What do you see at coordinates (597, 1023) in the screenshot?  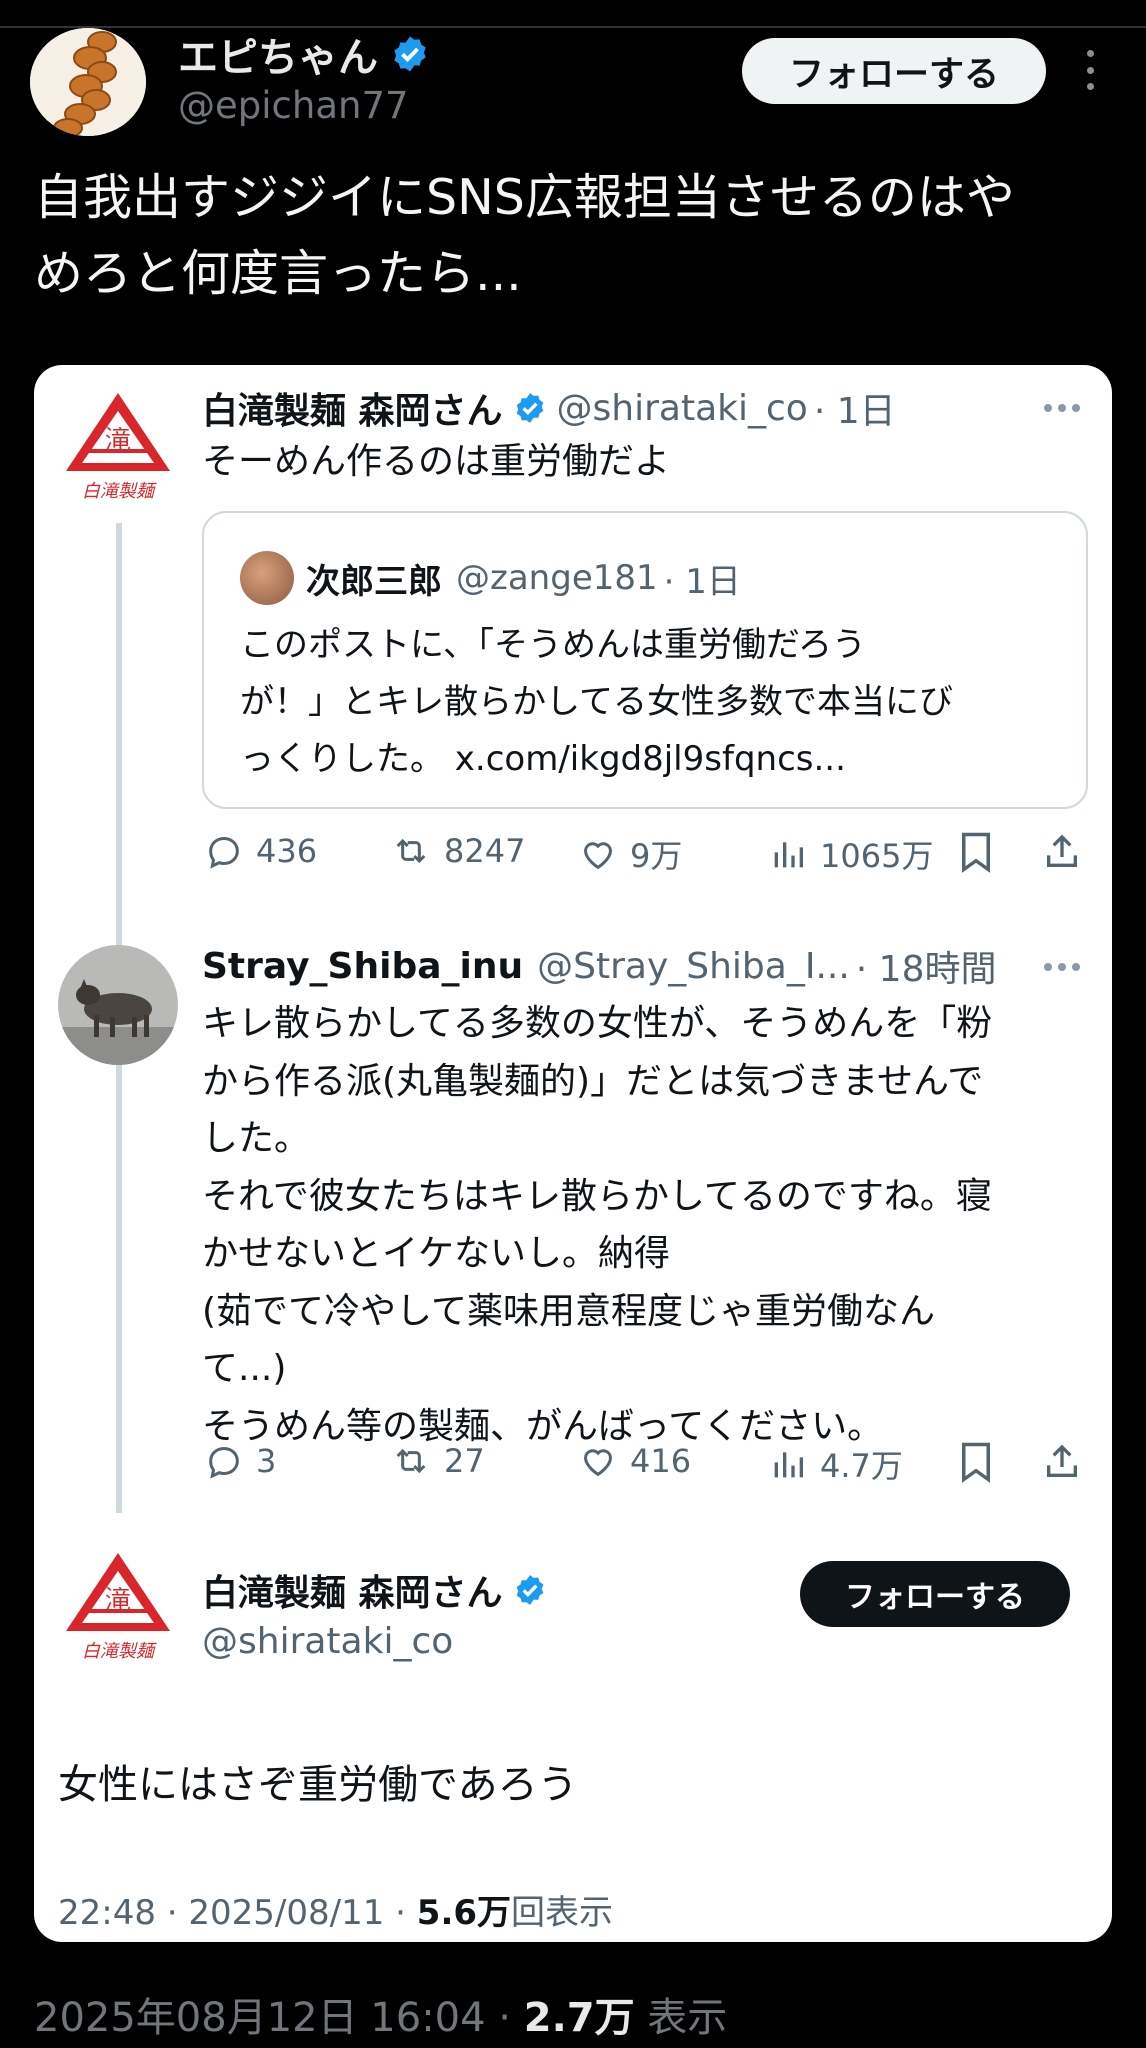 I see `tweet2-text-line: キレ散らかしてる多数の女性が、そうめんを「粉` at bounding box center [597, 1023].